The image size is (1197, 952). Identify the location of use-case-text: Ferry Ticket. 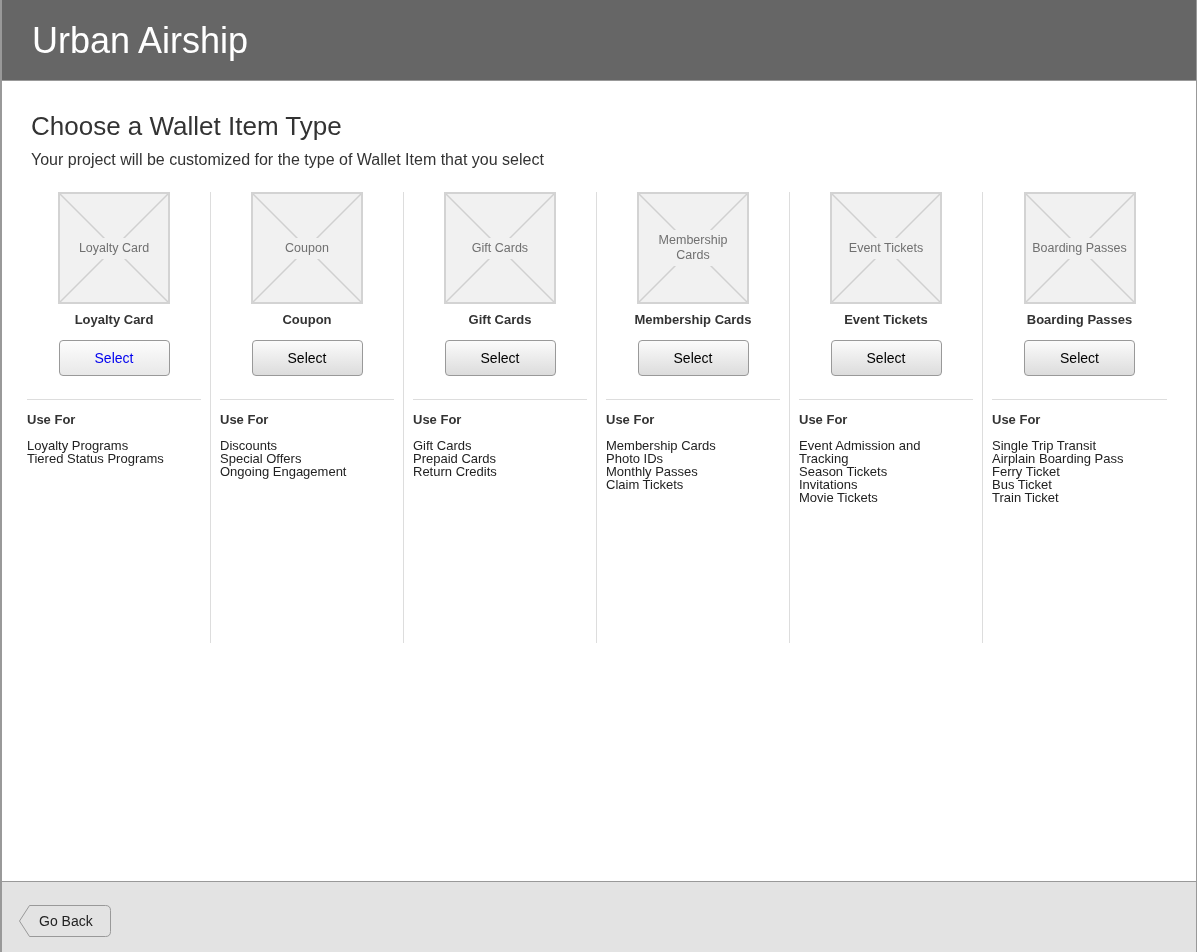
(1026, 471).